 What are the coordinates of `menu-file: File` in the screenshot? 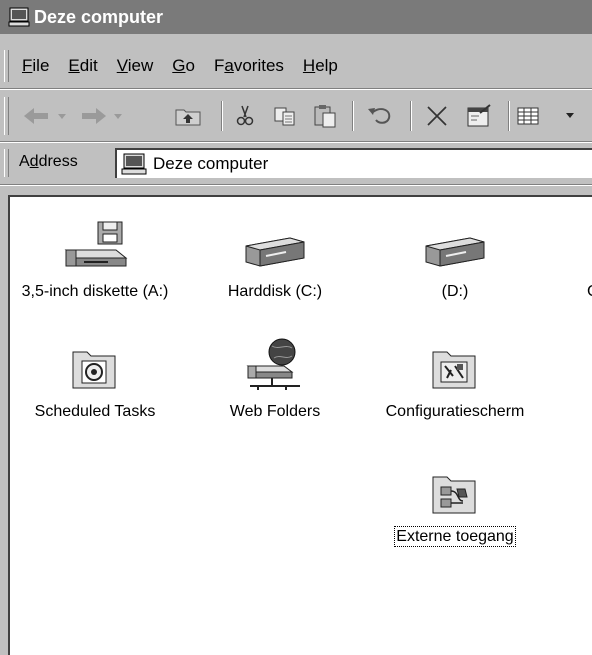 It's located at (35, 66).